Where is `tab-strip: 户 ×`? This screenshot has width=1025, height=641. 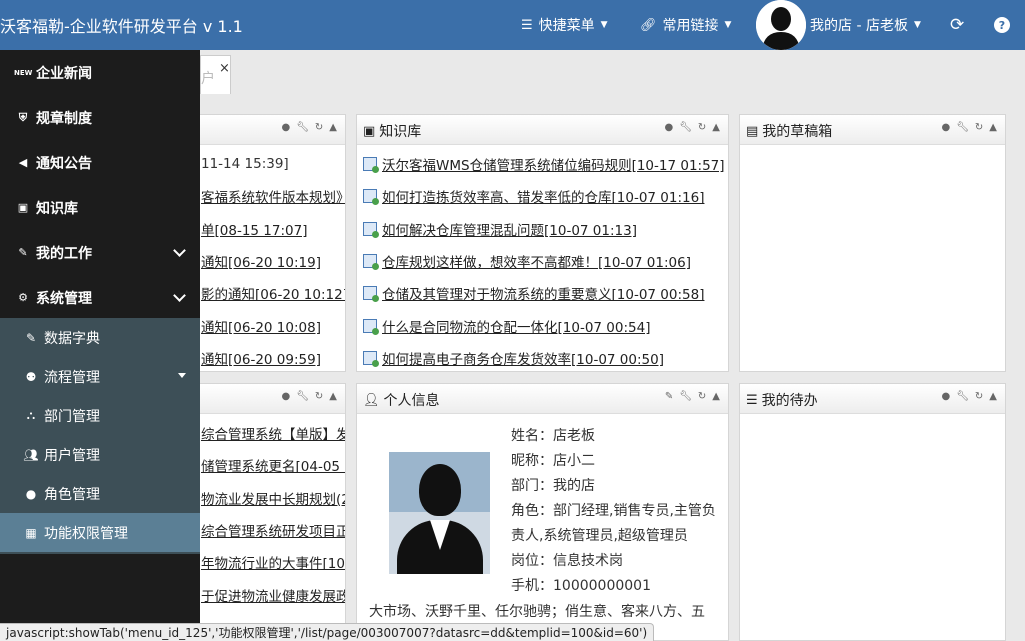 tab-strip: 户 × is located at coordinates (612, 72).